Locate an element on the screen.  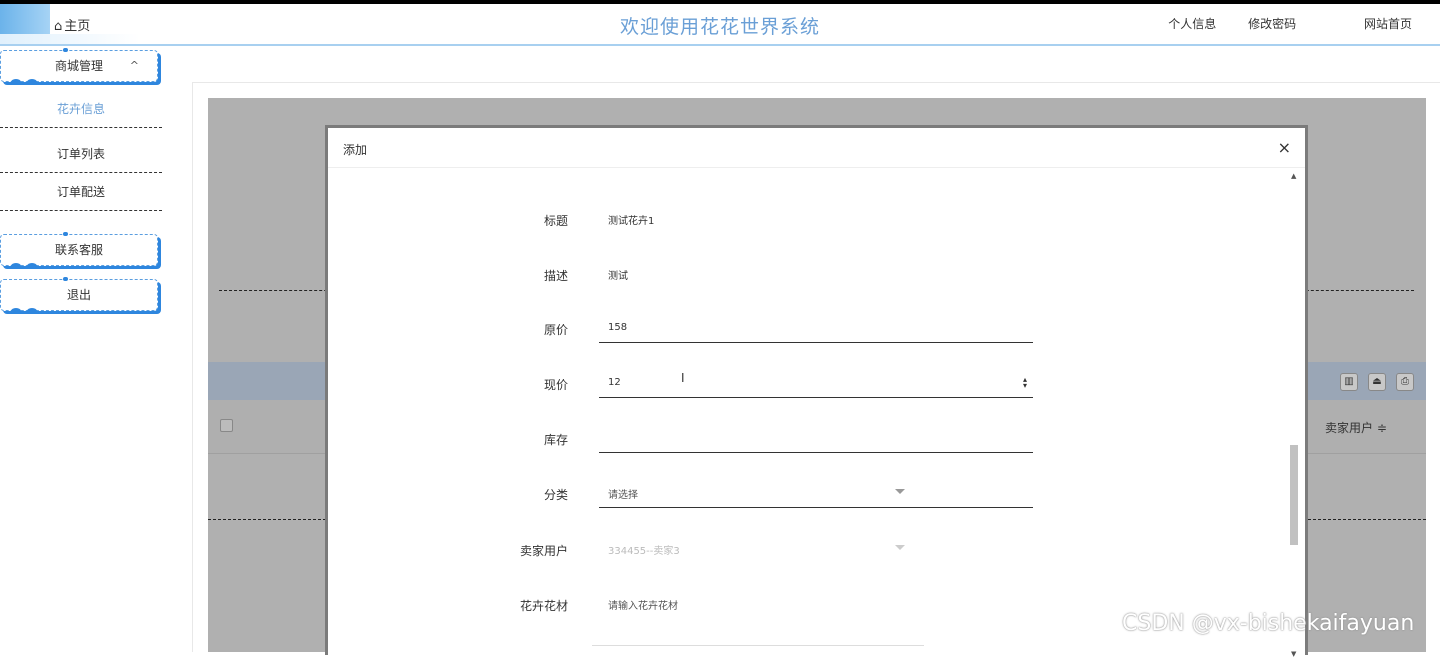
field-label: 分类 is located at coordinates (555, 495).